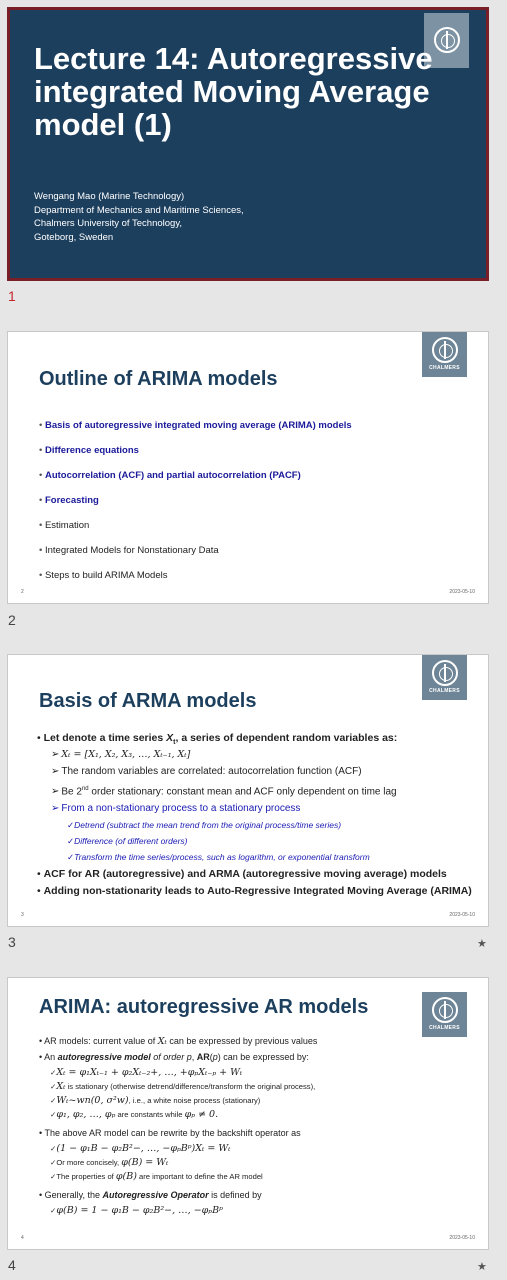 The width and height of the screenshot is (507, 1280). Describe the element at coordinates (12, 1265) in the screenshot. I see `slide-number: 4` at that location.